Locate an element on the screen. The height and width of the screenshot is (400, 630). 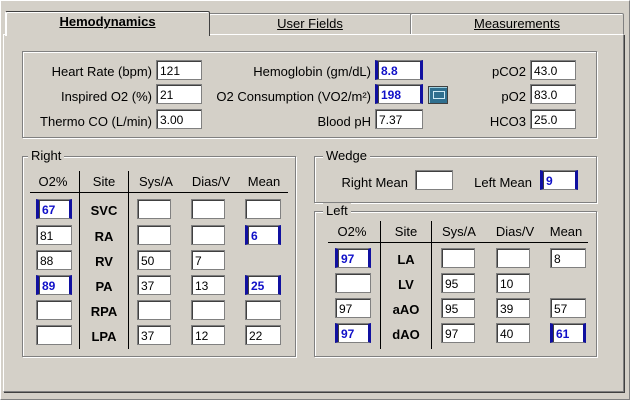
right-site-rpa: RPA is located at coordinates (104, 311).